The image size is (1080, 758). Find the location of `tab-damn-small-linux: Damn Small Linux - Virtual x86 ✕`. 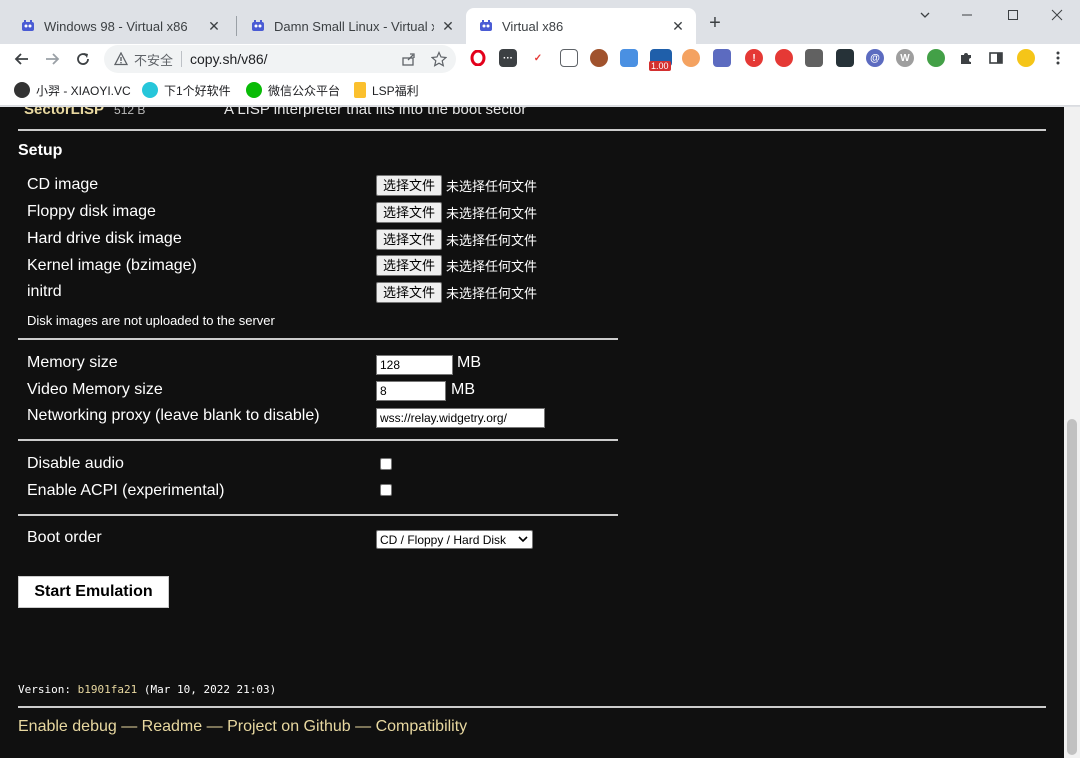

tab-damn-small-linux: Damn Small Linux - Virtual x86 ✕ is located at coordinates (352, 26).